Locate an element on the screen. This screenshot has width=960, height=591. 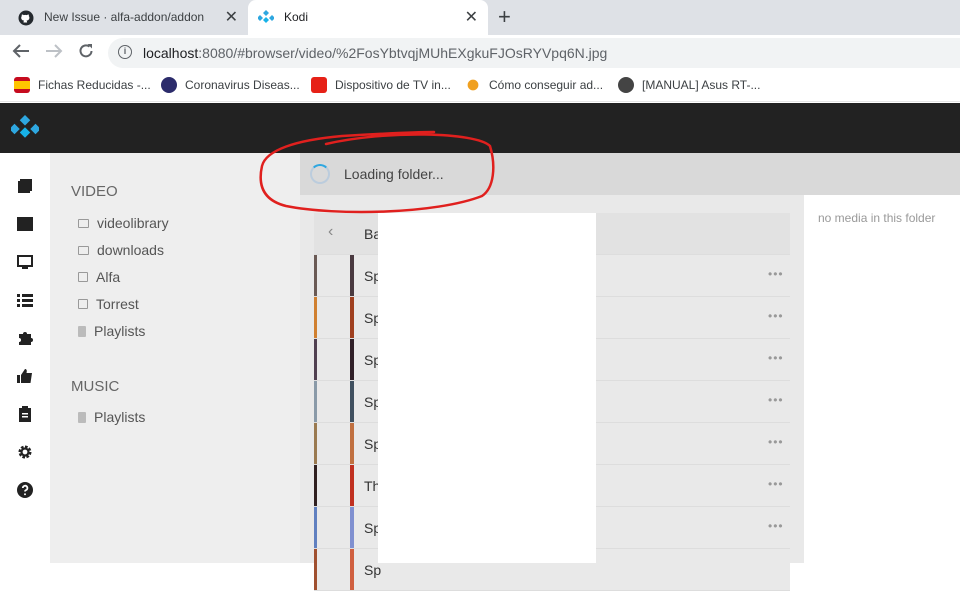
shop-bag-icon is located at coordinates (319, 85).